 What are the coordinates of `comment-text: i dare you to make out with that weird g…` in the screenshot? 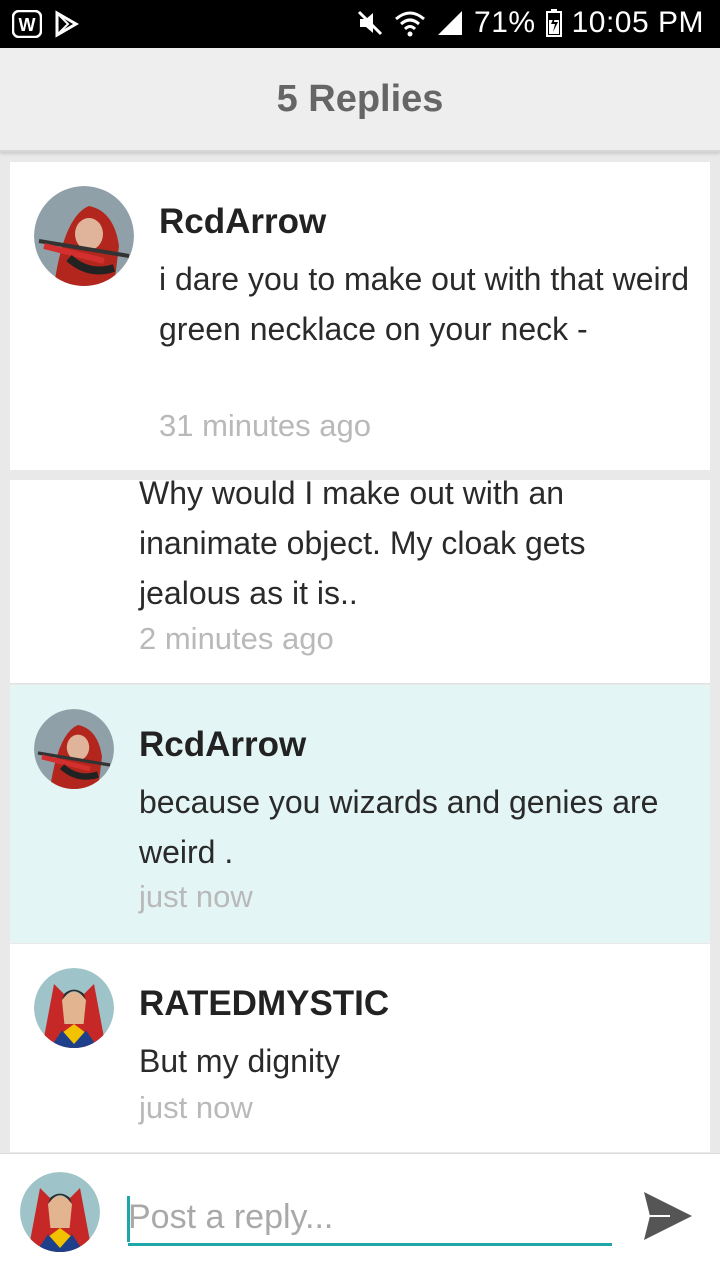 It's located at (424, 304).